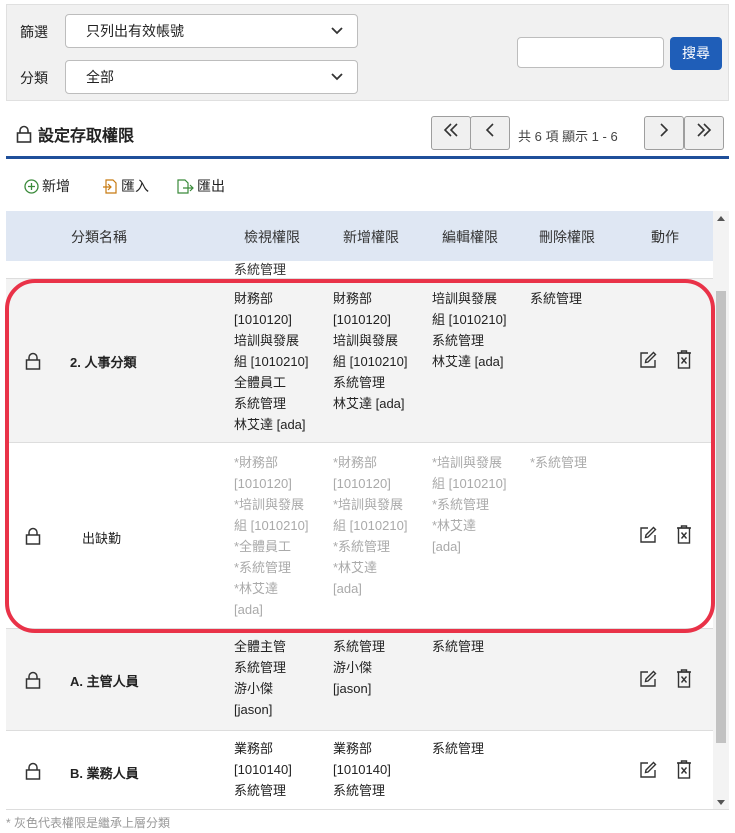 This screenshot has width=735, height=833. Describe the element at coordinates (56, 186) in the screenshot. I see `add-button-label: 新增` at that location.